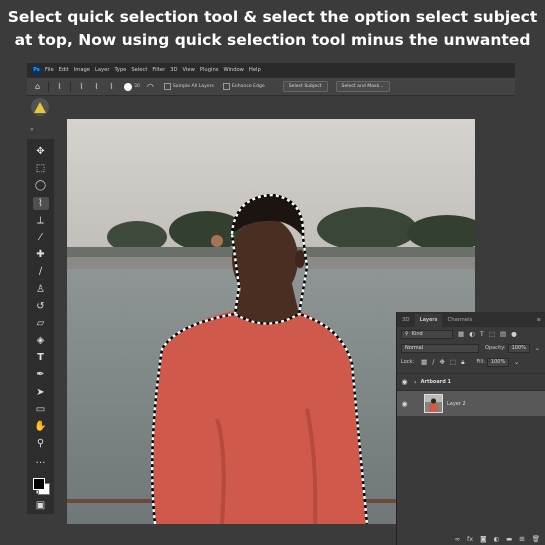 The image size is (545, 545). Describe the element at coordinates (120, 70) in the screenshot. I see `menu-type: Type` at that location.